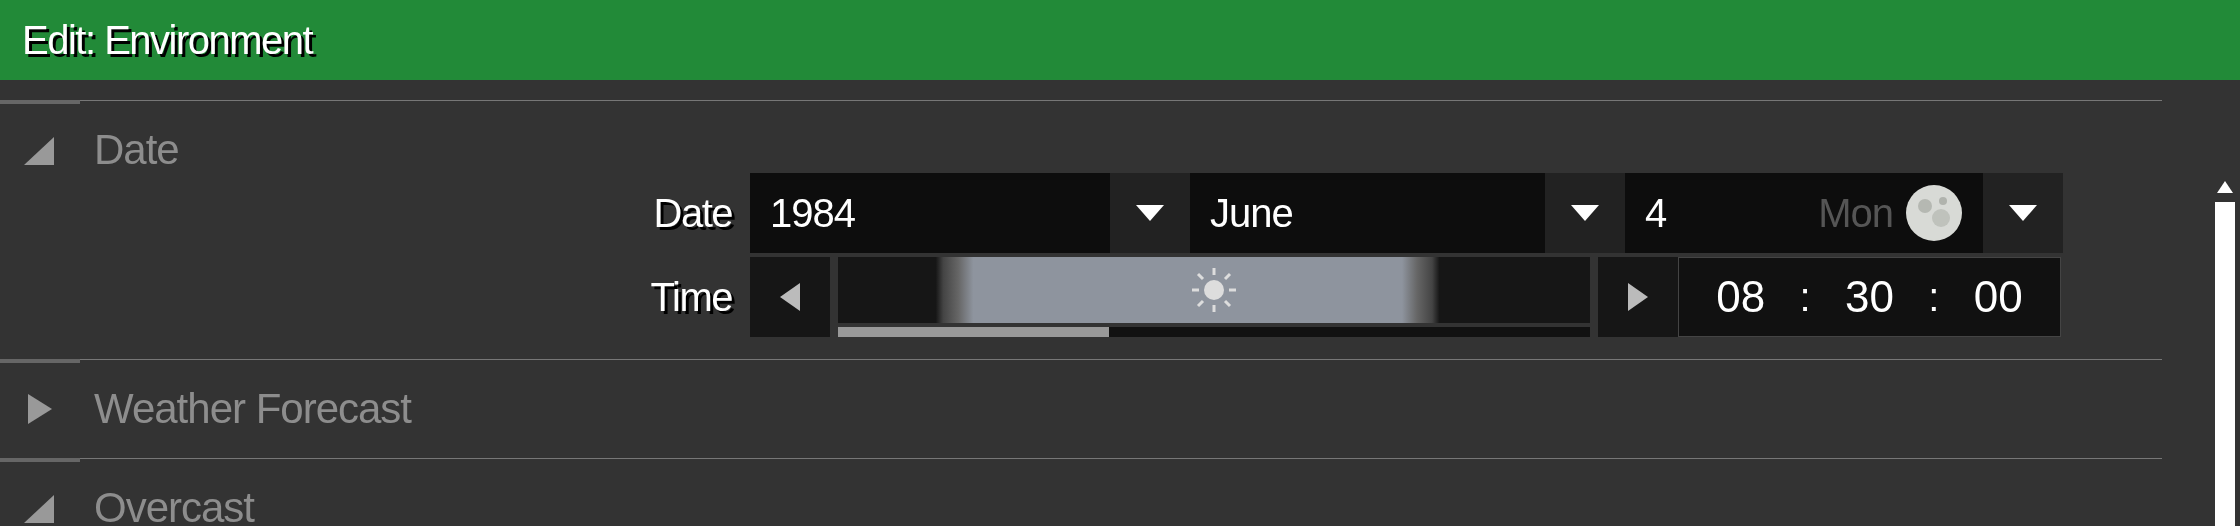  I want to click on sun-icon, so click(1214, 290).